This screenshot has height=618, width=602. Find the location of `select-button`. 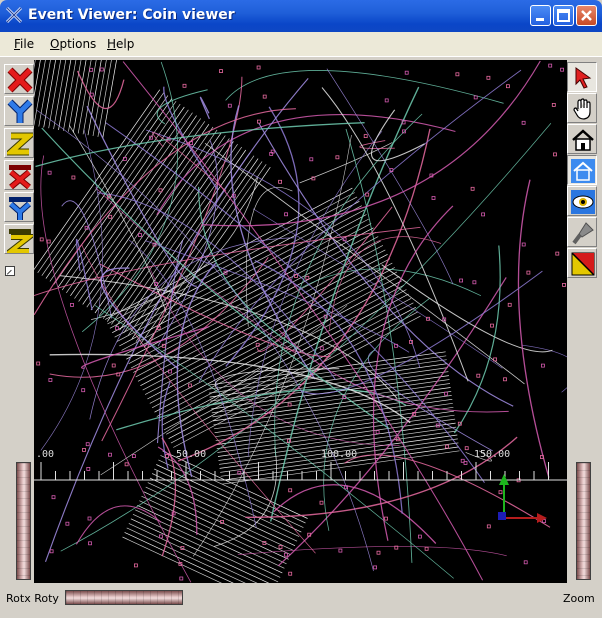

select-button is located at coordinates (582, 77).